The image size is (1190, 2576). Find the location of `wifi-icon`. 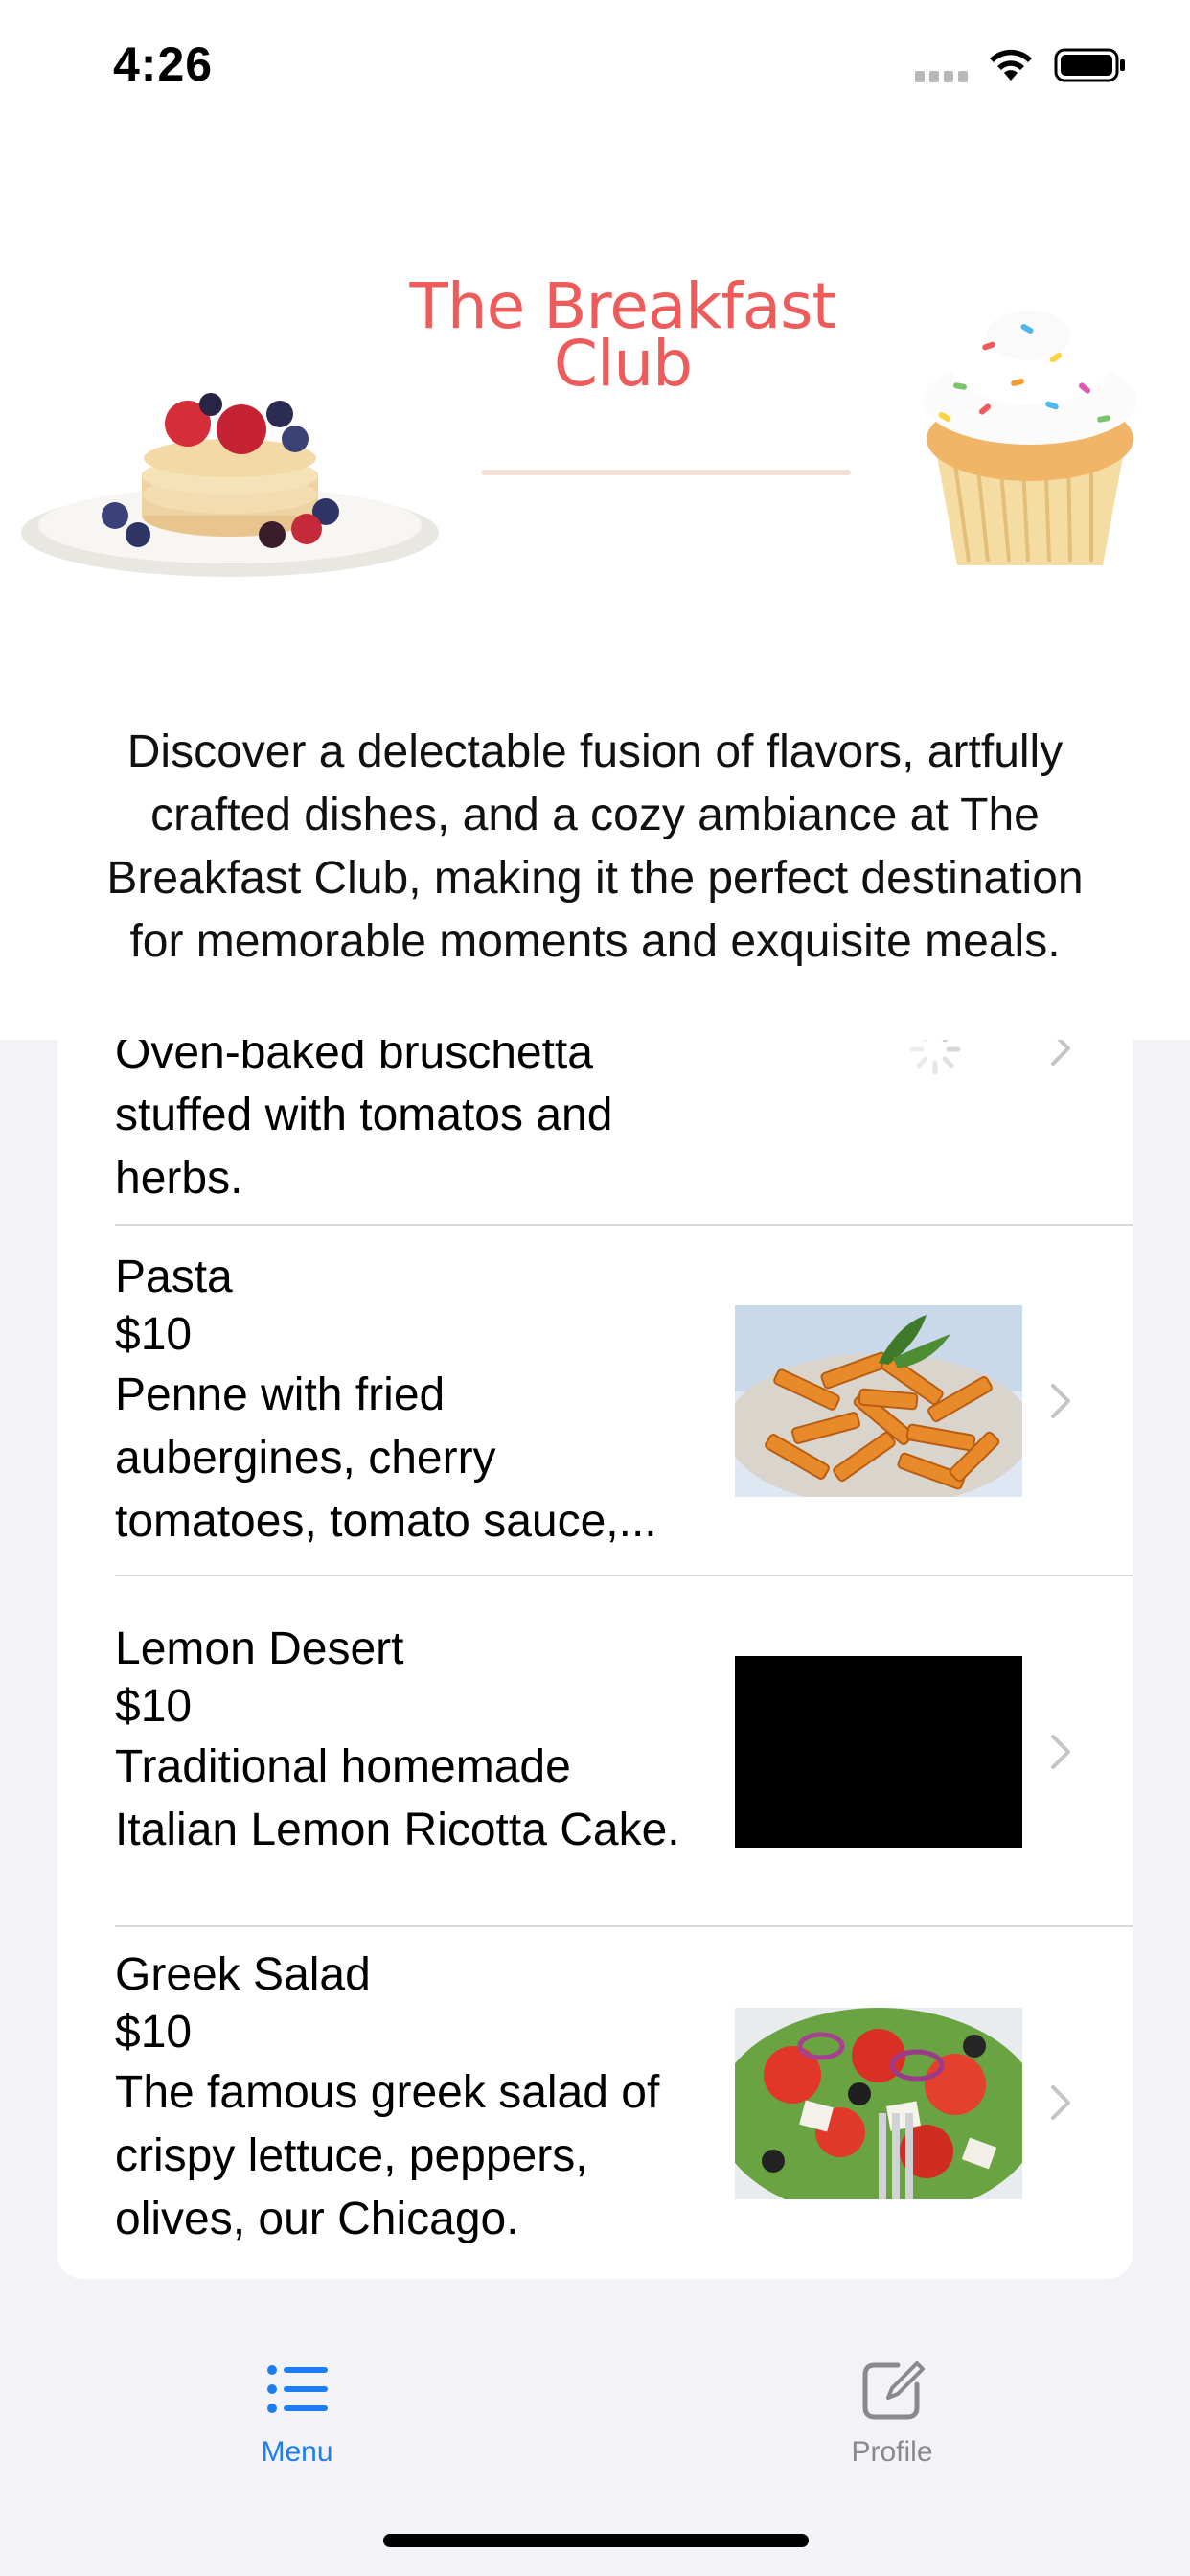

wifi-icon is located at coordinates (1011, 64).